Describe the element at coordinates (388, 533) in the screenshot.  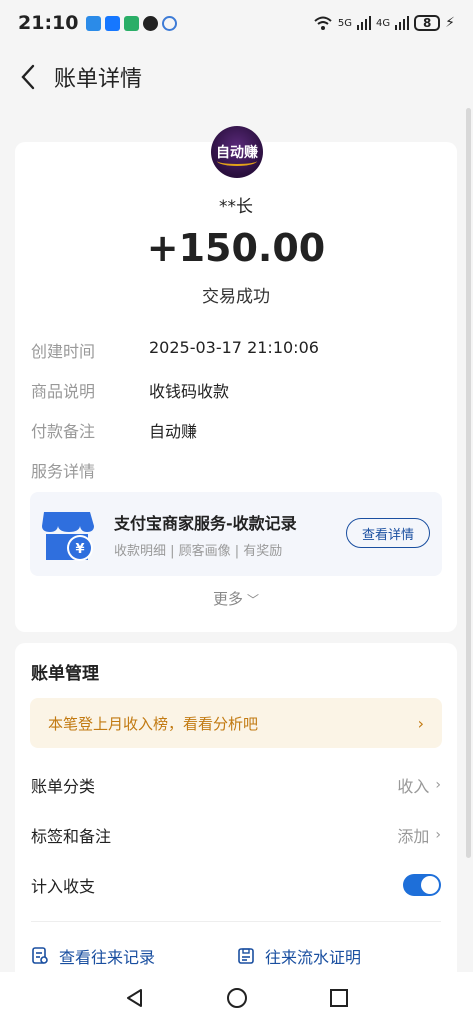
I see `view-details-button: 查看详情` at that location.